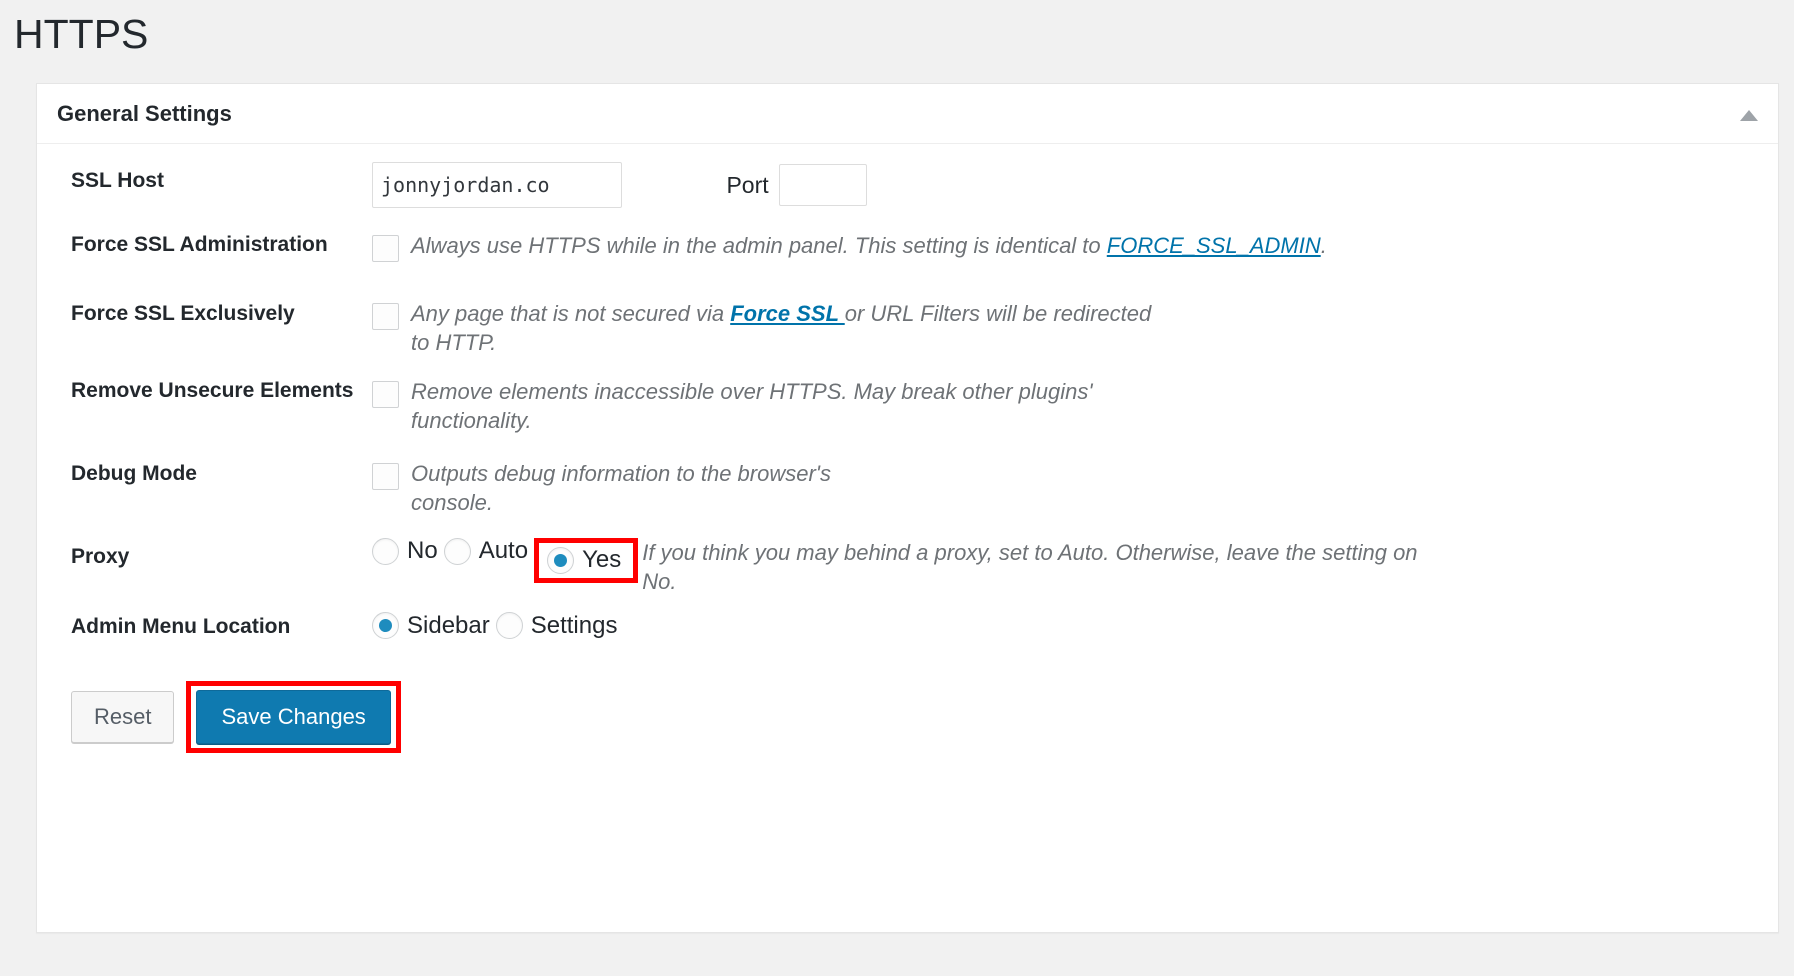  What do you see at coordinates (212, 390) in the screenshot?
I see `label-remove-unsecure-elements: Remove Unsecure Elements` at bounding box center [212, 390].